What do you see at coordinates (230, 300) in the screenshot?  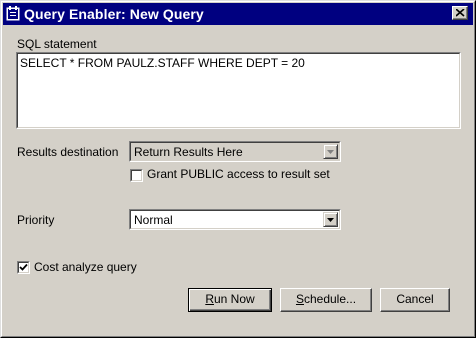 I see `run-now-button: Run Now` at bounding box center [230, 300].